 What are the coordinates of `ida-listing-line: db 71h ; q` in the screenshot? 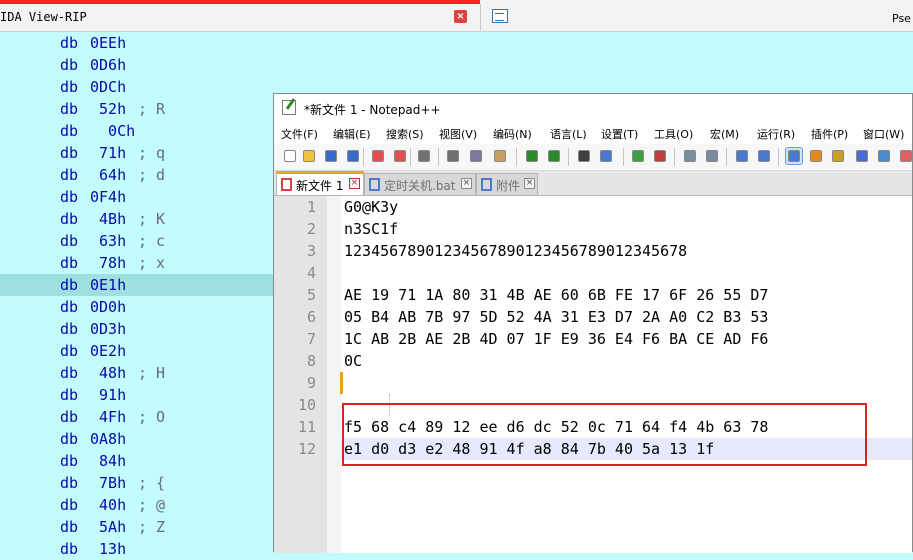 It's located at (136, 153).